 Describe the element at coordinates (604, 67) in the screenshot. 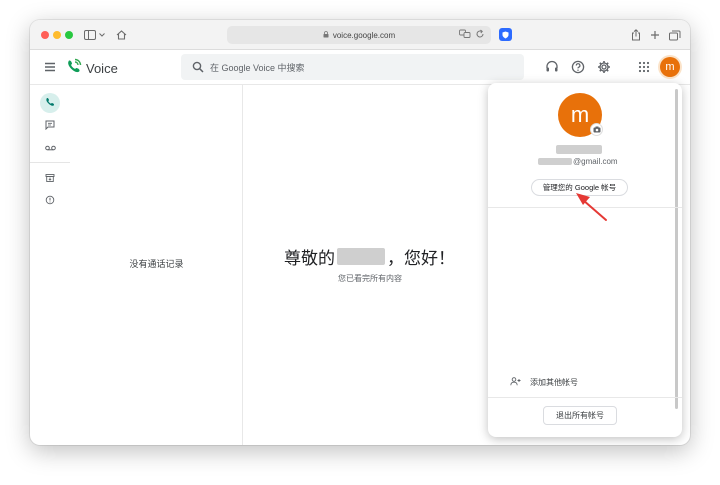

I see `settings-gear-icon` at that location.